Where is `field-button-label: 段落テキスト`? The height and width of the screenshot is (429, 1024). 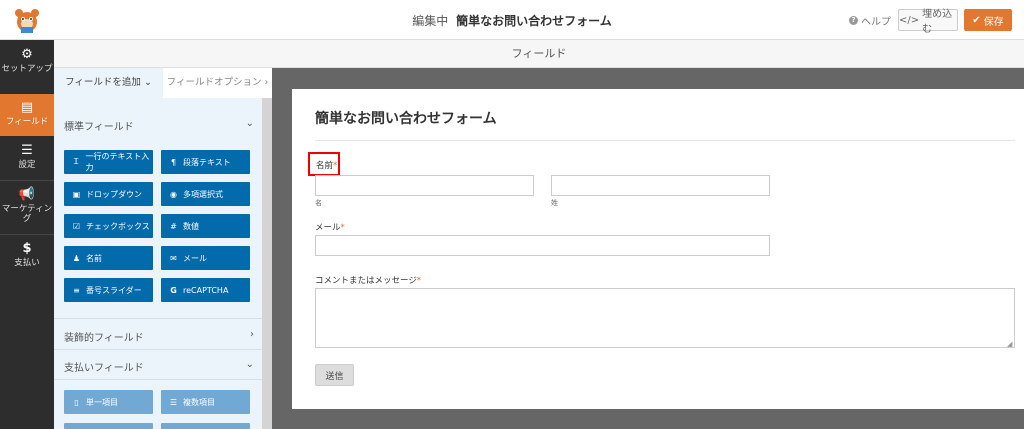 field-button-label: 段落テキスト is located at coordinates (207, 162).